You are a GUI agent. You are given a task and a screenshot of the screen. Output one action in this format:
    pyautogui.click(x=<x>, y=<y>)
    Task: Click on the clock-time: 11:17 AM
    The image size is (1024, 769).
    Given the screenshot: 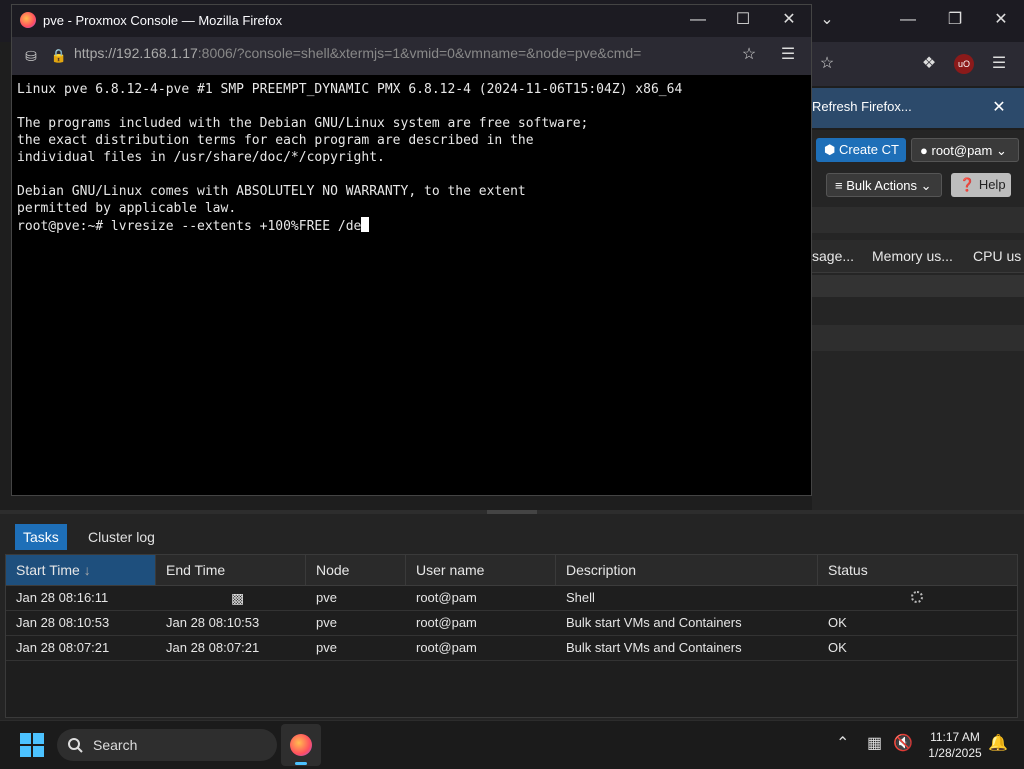 What is the action you would take?
    pyautogui.click(x=955, y=737)
    